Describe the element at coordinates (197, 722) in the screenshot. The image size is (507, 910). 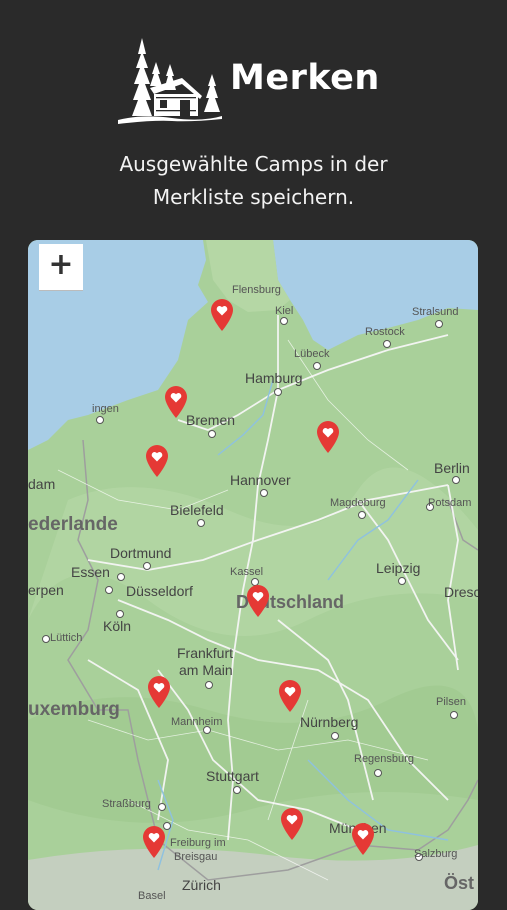
I see `label-mannheim: Mannheim` at that location.